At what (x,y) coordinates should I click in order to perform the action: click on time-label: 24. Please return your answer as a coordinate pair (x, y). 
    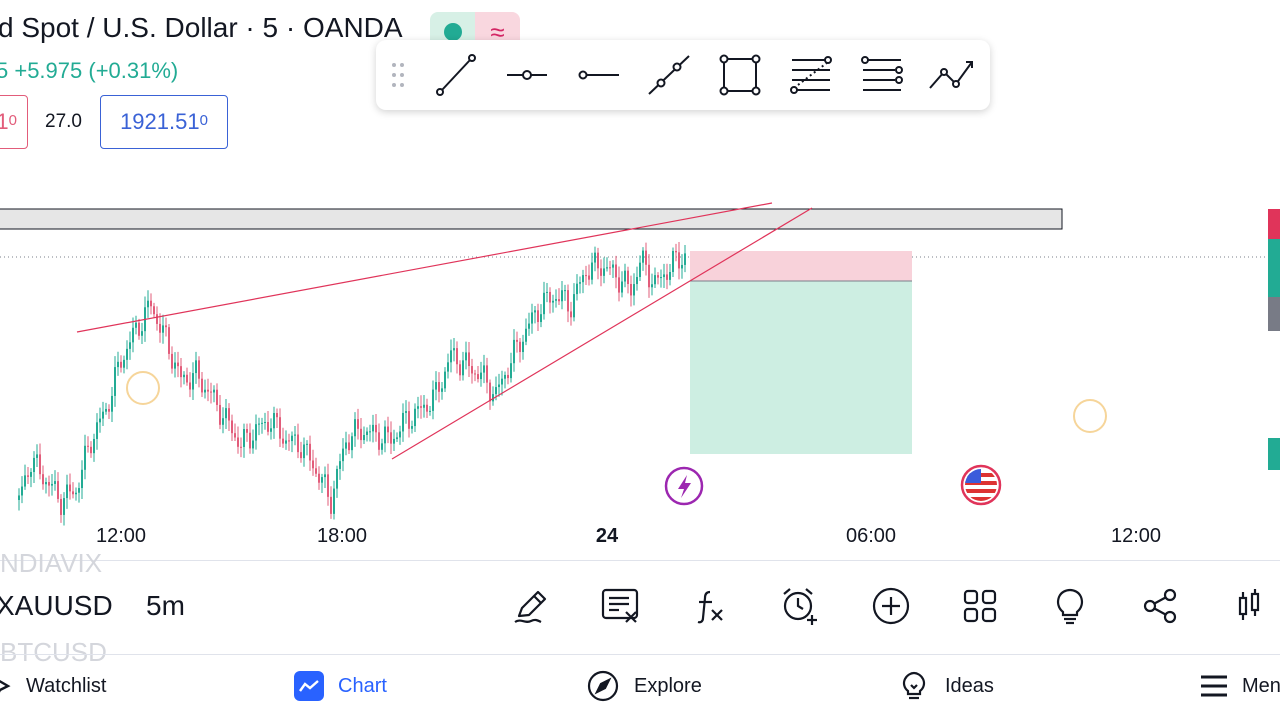
    Looking at the image, I should click on (607, 536).